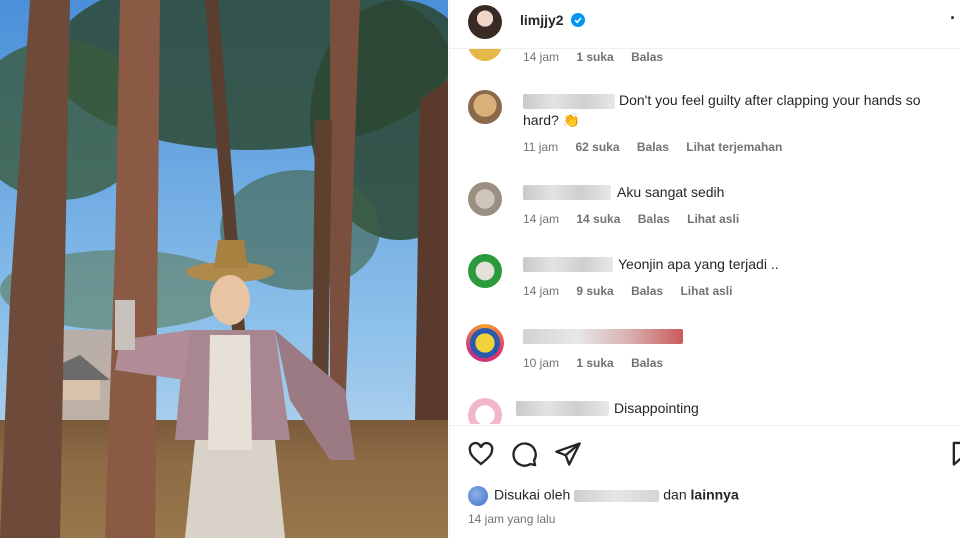  Describe the element at coordinates (954, 454) in the screenshot. I see `bookmark-icon` at that location.